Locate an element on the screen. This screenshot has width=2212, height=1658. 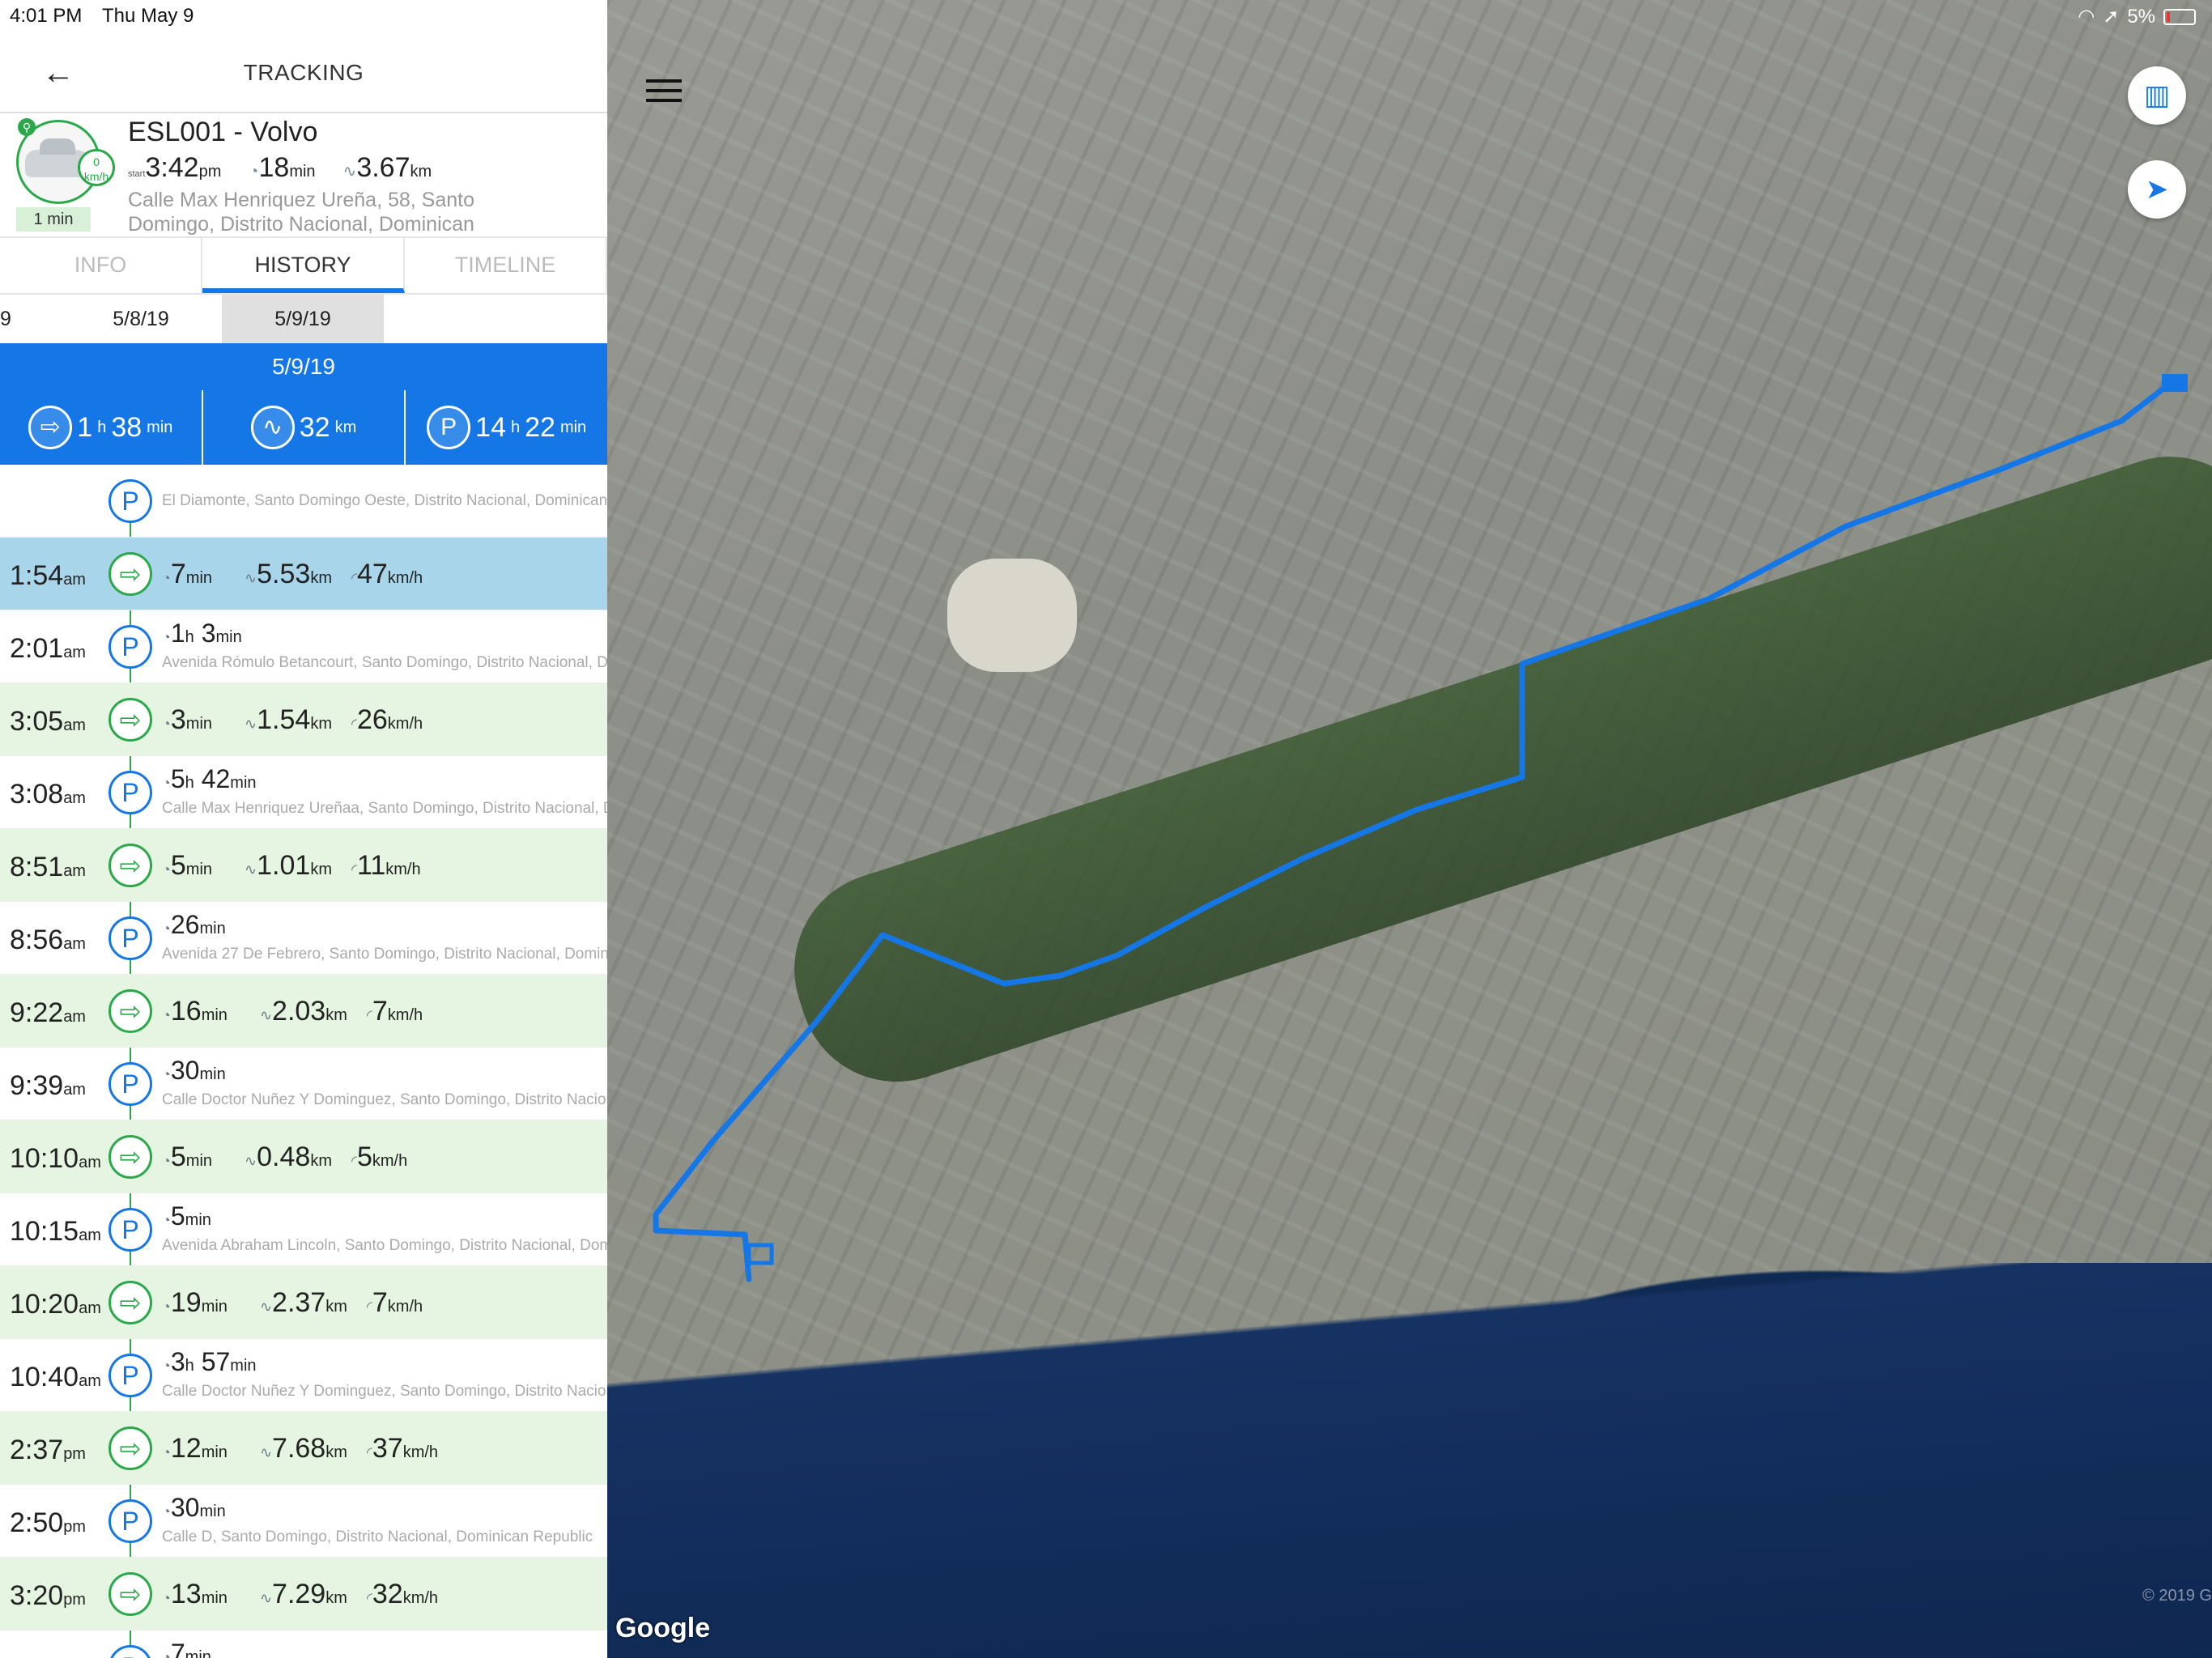
history-row-drive: 2:37pm ⇨ ◔12min ∿7.68km ◜37km/h is located at coordinates (303, 1448).